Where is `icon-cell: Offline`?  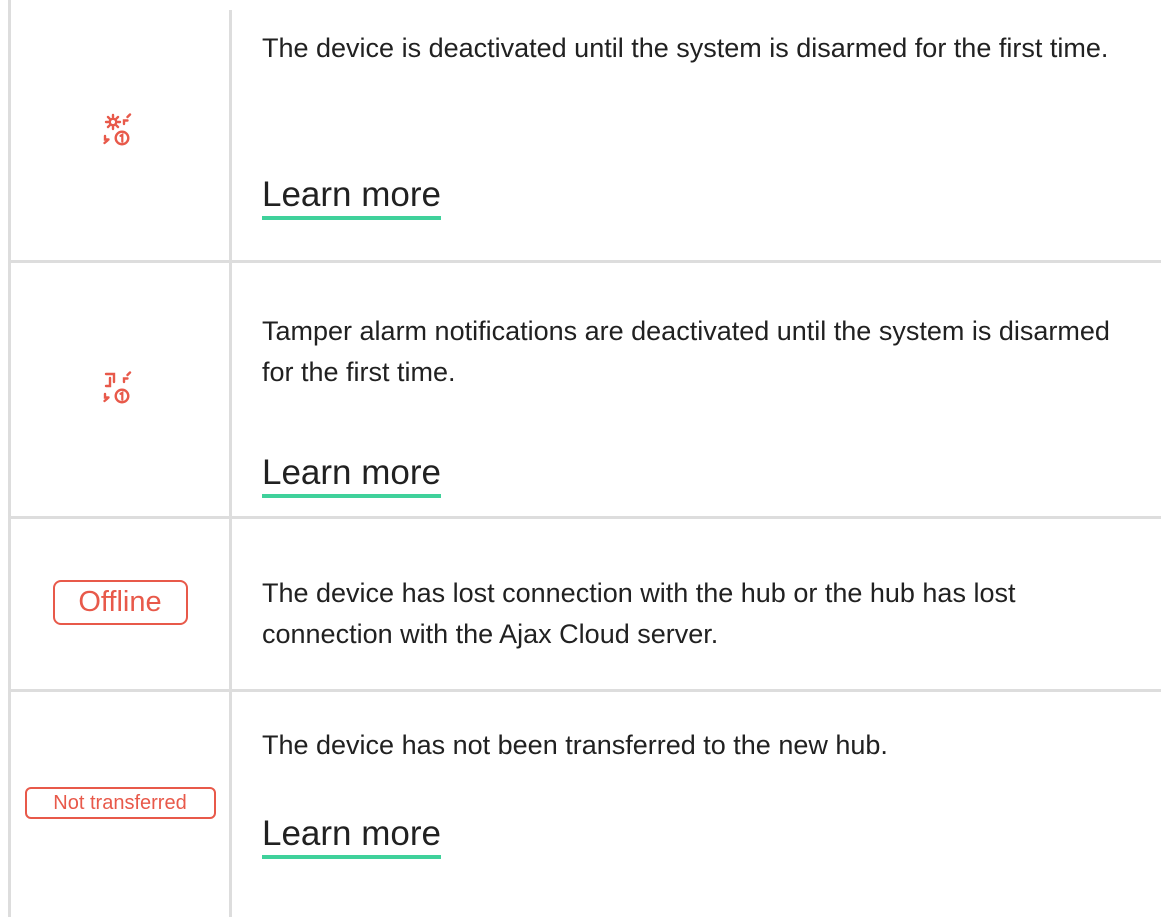
icon-cell: Offline is located at coordinates (120, 602).